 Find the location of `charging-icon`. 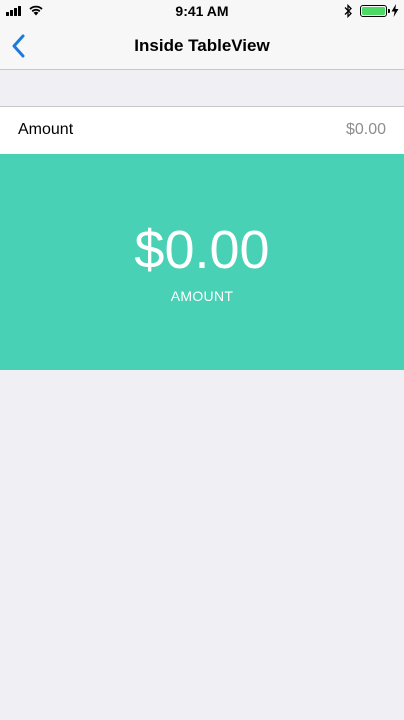

charging-icon is located at coordinates (395, 10).